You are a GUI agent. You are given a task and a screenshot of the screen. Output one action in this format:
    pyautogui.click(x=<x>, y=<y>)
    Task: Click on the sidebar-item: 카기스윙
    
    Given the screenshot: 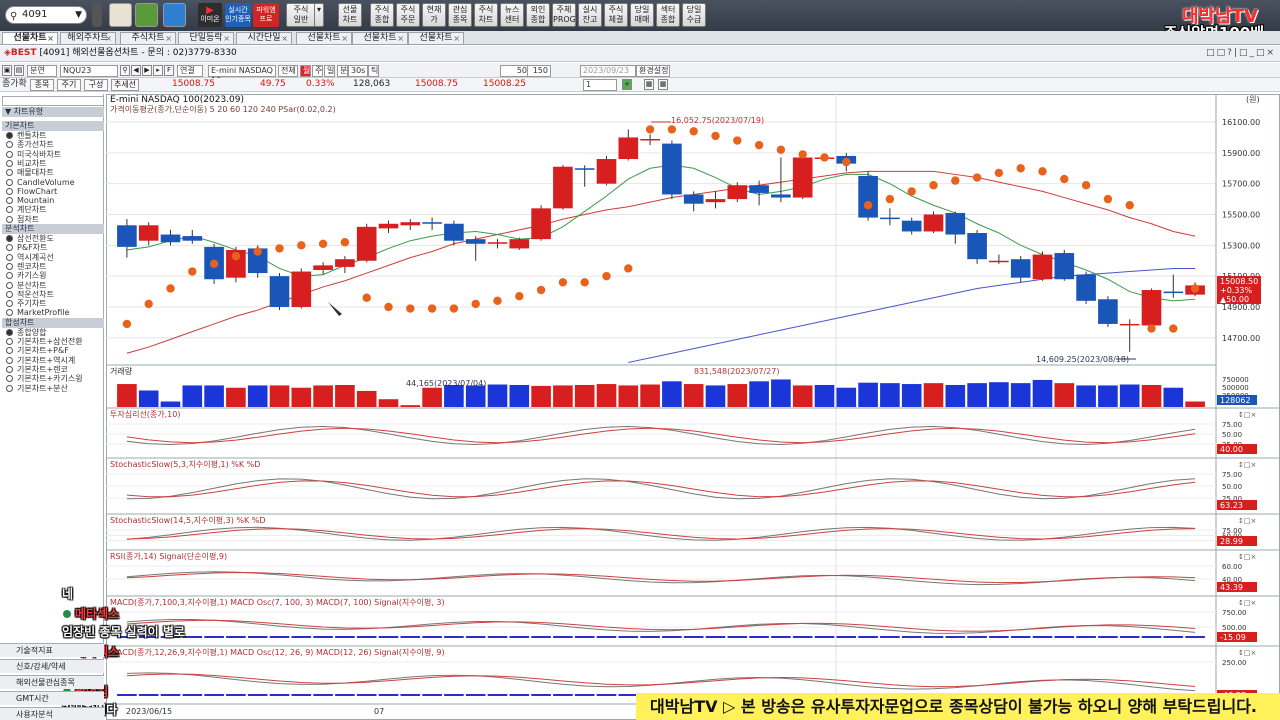 What is the action you would take?
    pyautogui.click(x=26, y=275)
    